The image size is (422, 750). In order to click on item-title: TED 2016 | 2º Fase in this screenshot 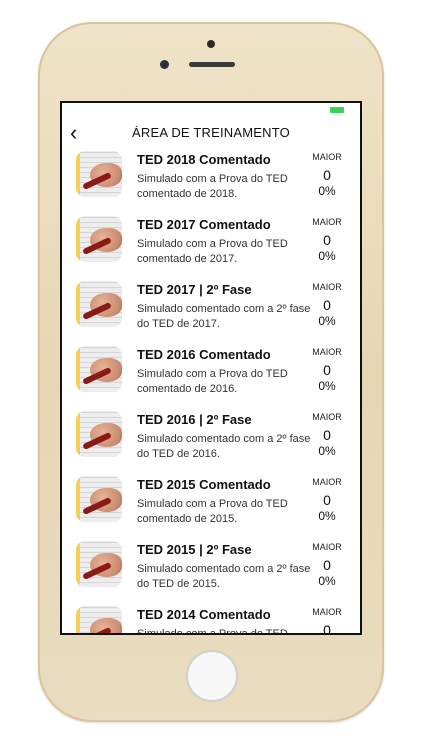, I will do `click(194, 419)`.